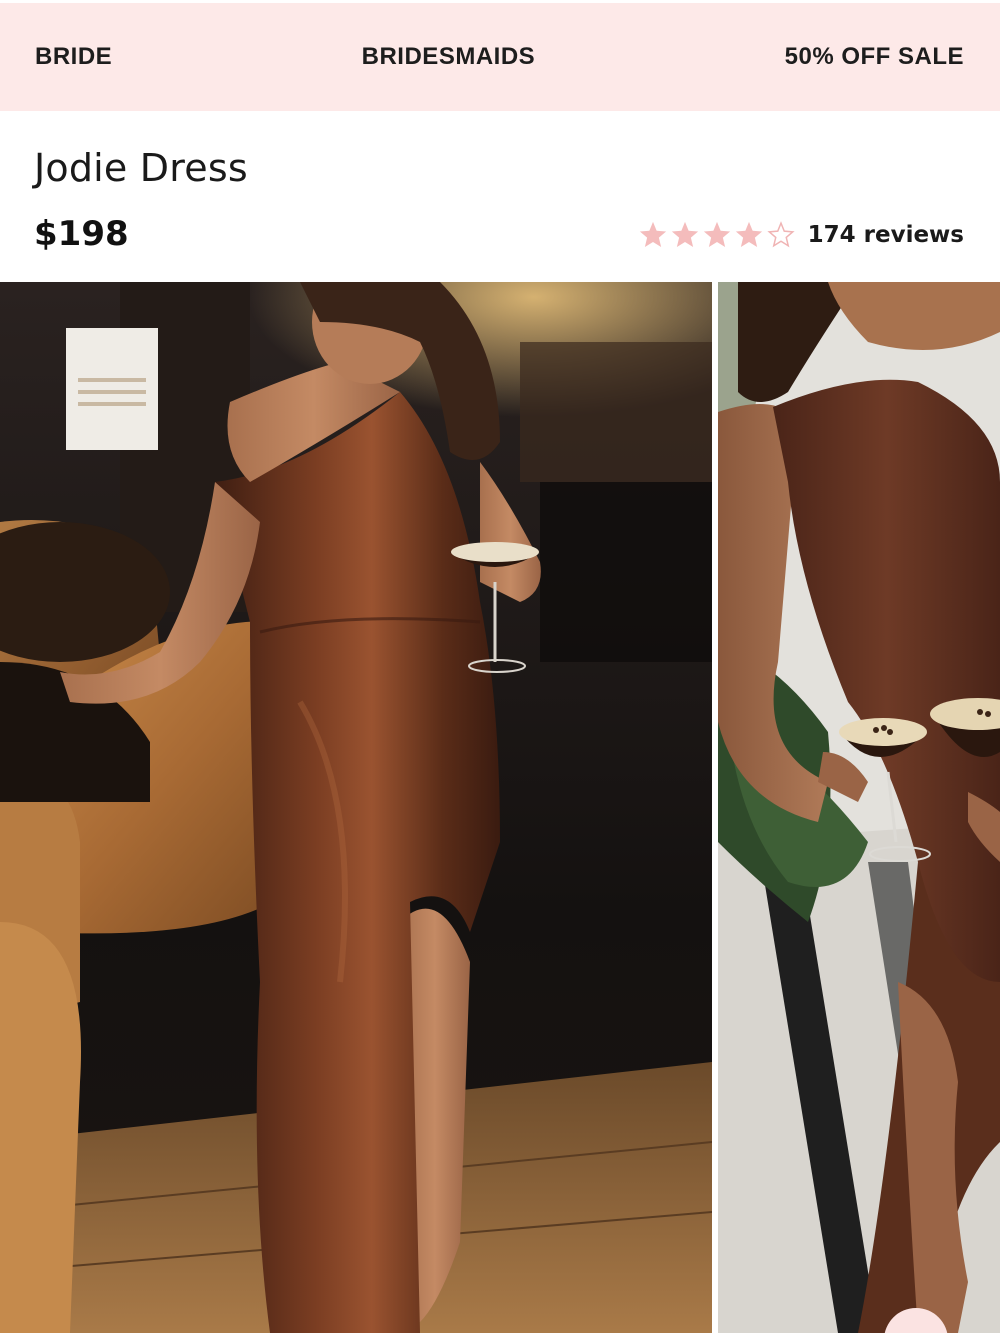 The width and height of the screenshot is (1000, 1333). I want to click on reviews-count: 174 reviews, so click(885, 235).